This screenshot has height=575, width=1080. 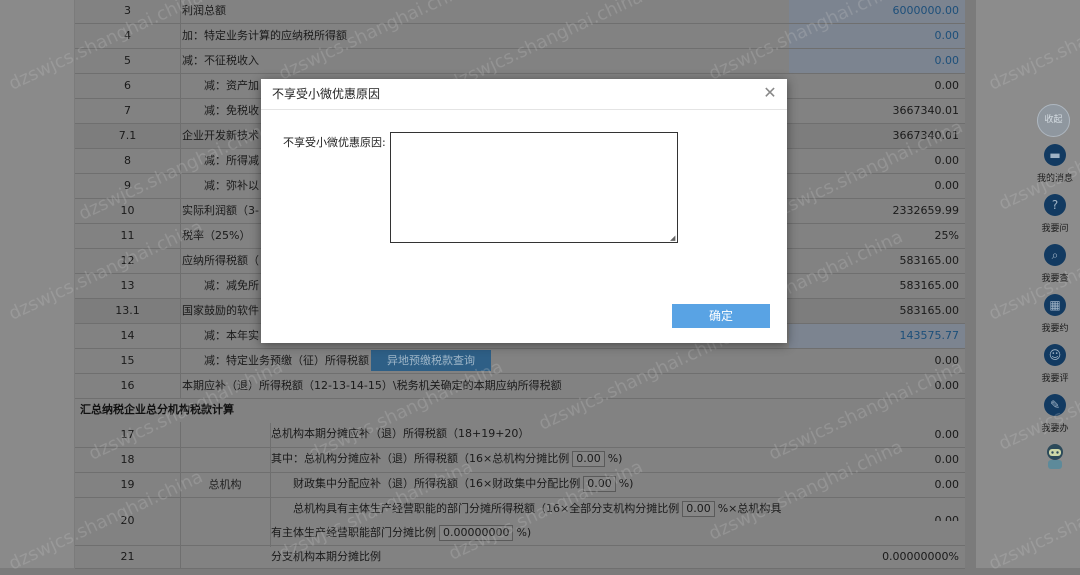 I want to click on close-icon: ✕, so click(x=770, y=93).